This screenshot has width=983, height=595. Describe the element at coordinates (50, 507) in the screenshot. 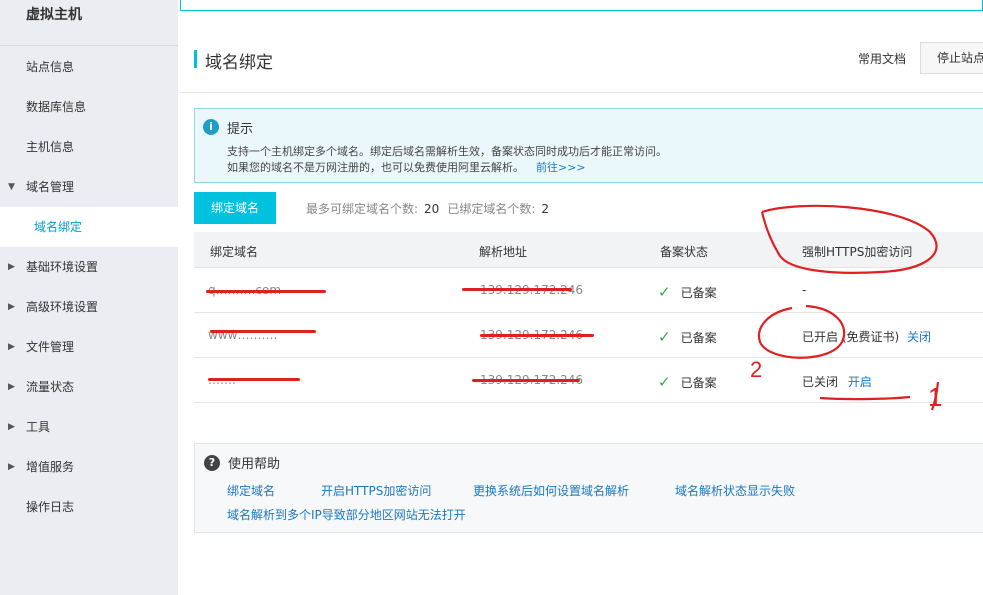

I see `sidebar-item-label: 操作日志` at that location.